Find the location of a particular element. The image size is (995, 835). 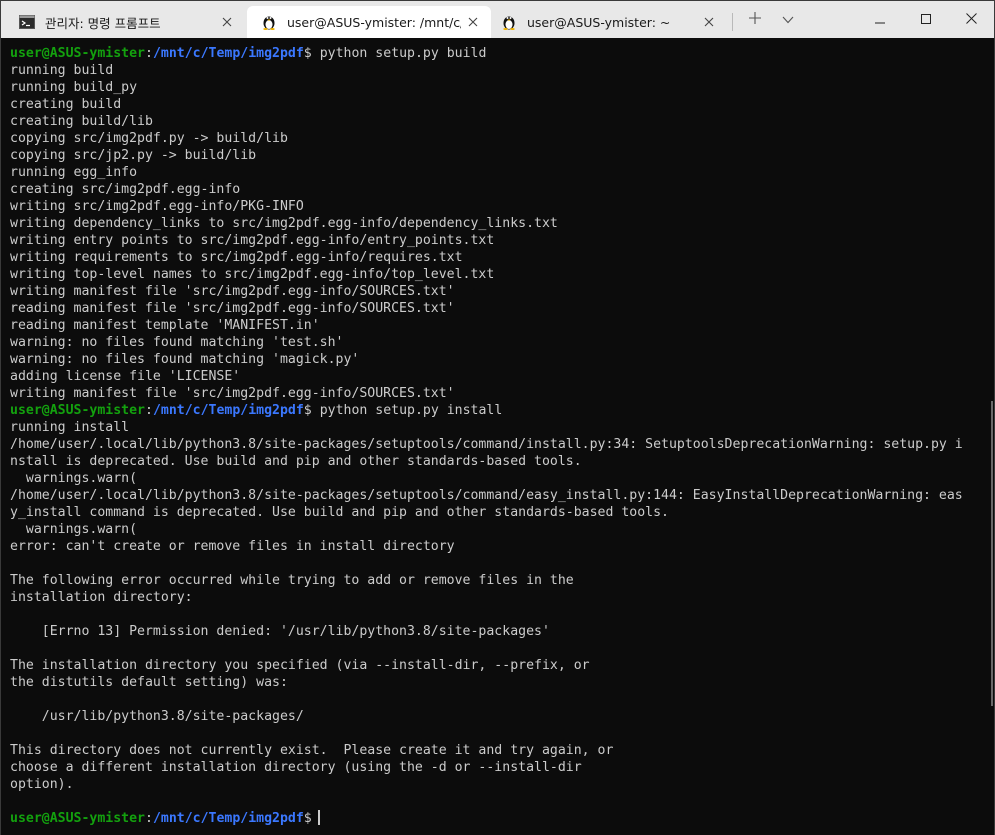

command-text: python setup.py build is located at coordinates (399, 53).